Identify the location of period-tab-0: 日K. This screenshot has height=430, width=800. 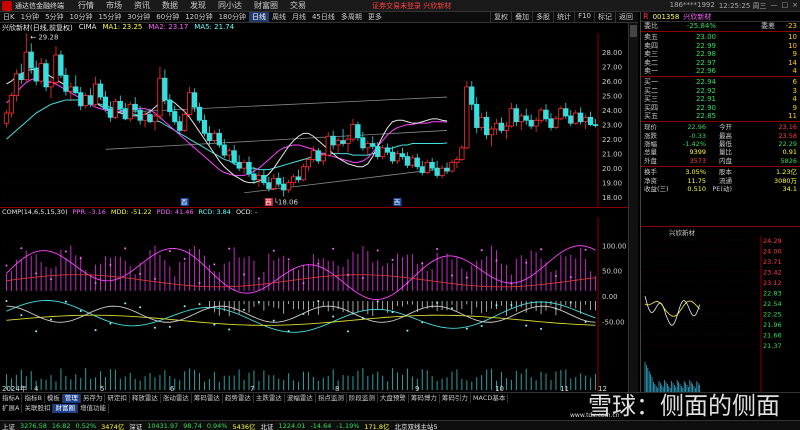
(9, 17).